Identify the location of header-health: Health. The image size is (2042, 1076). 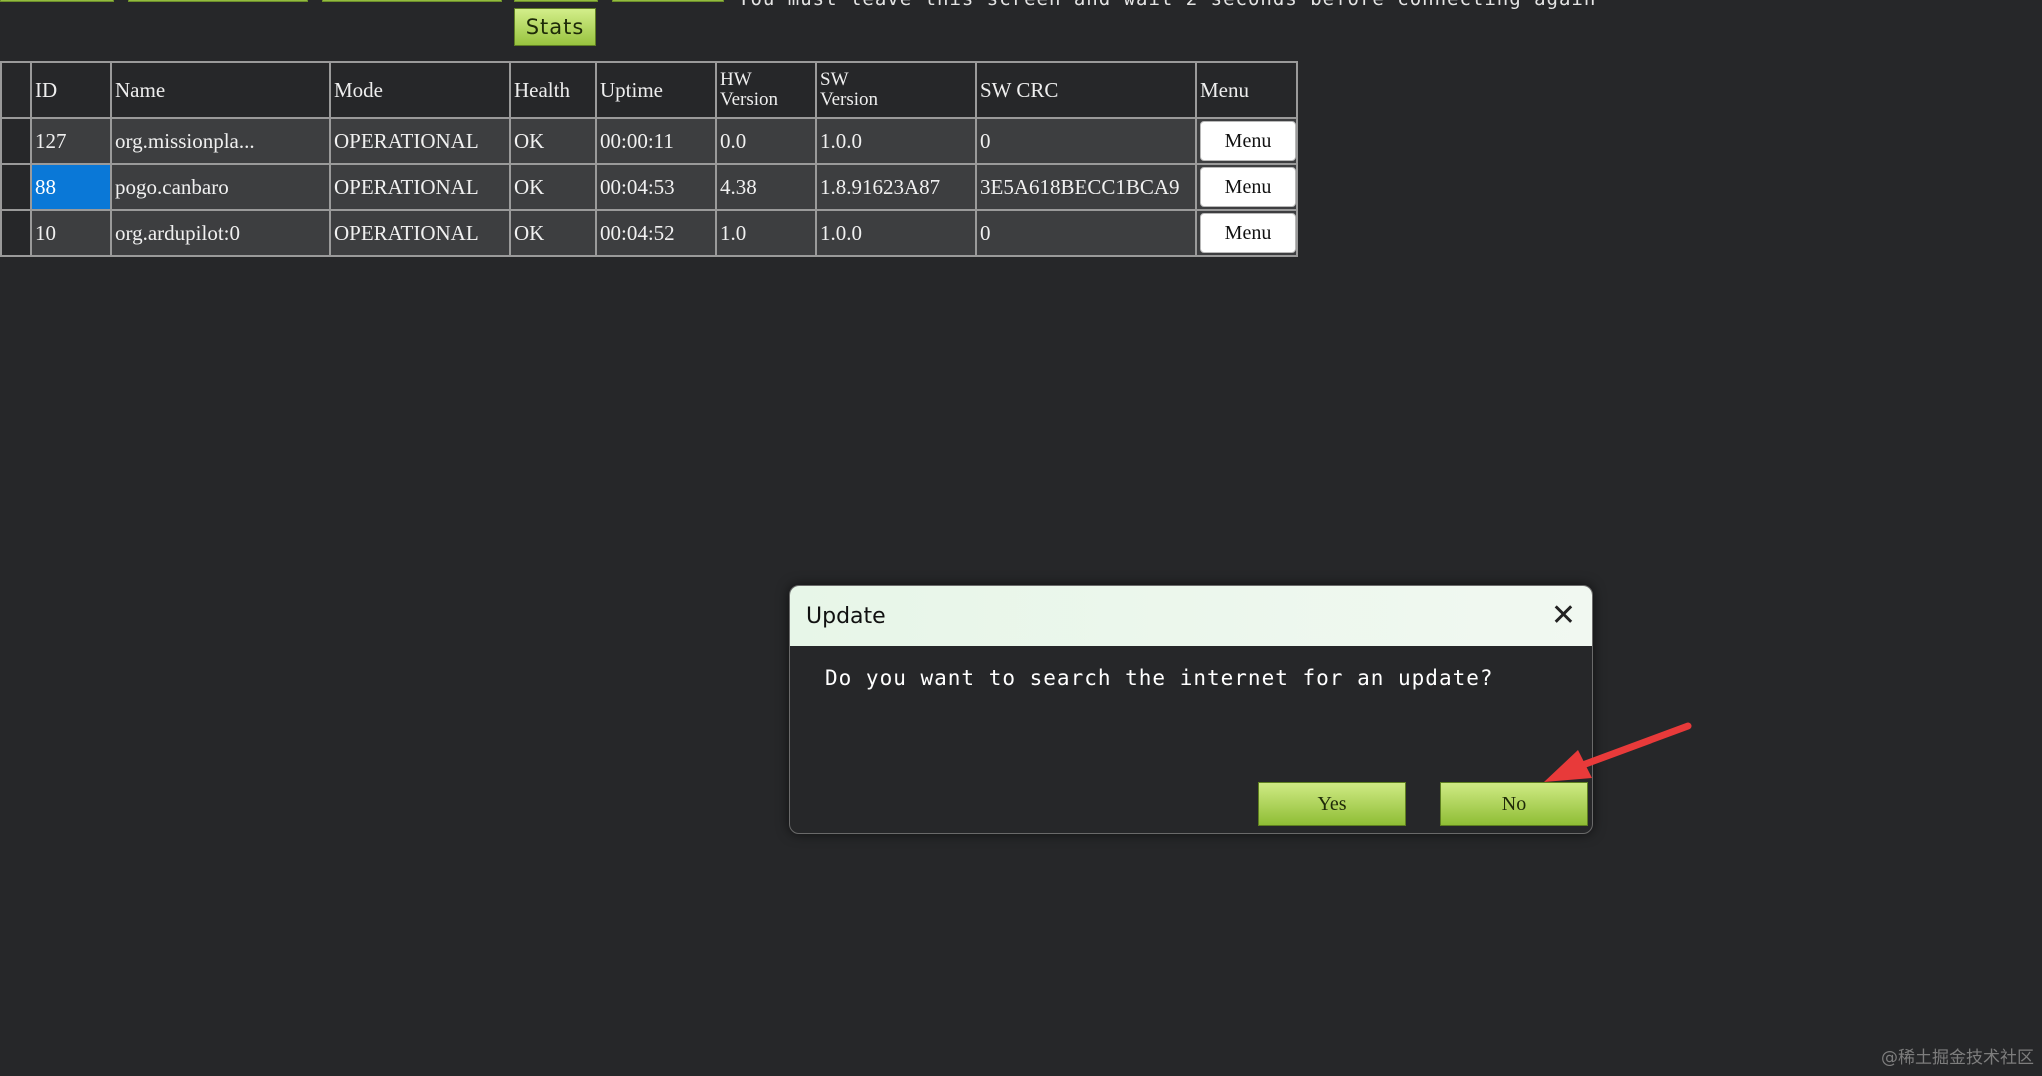
(553, 90).